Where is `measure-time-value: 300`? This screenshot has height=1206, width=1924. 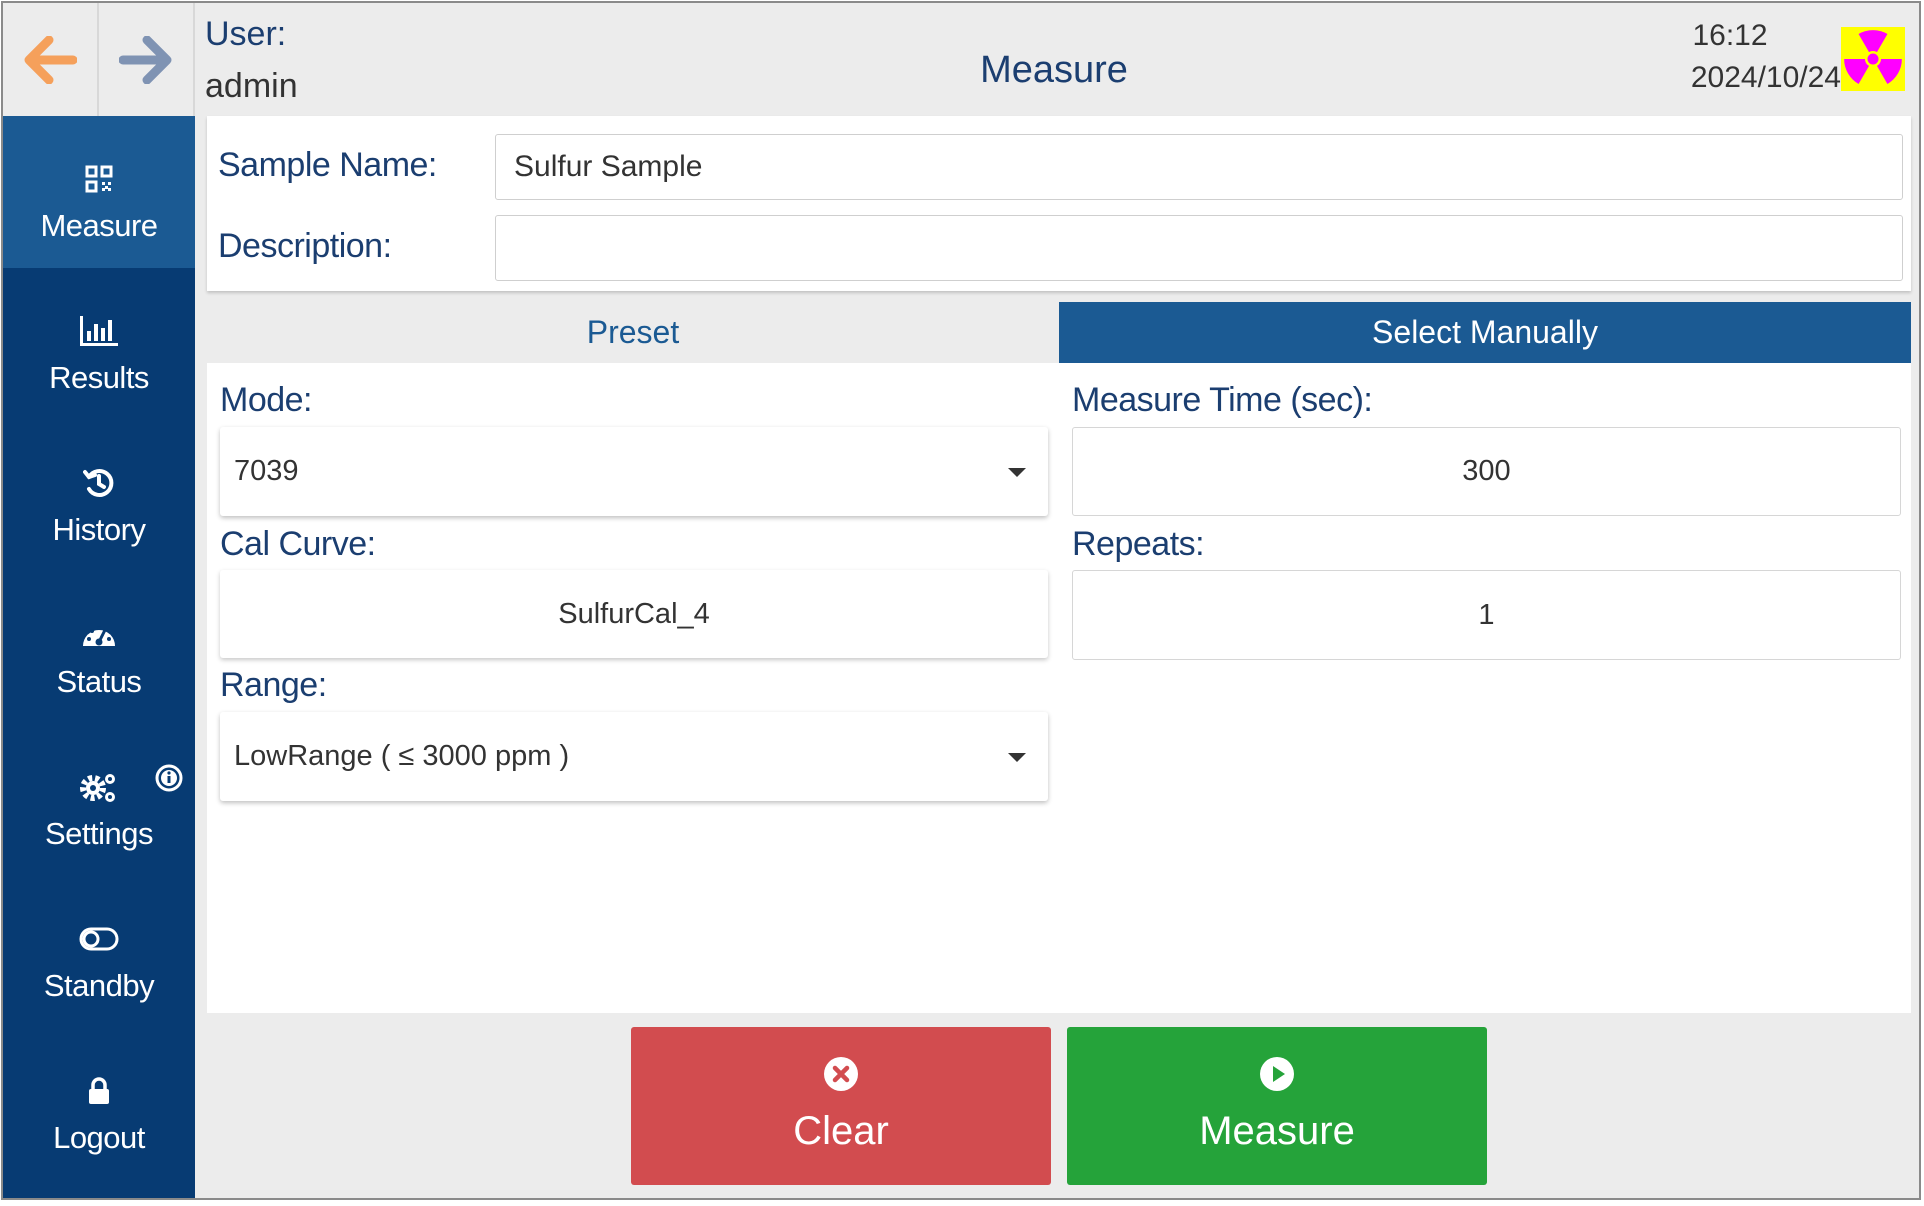 measure-time-value: 300 is located at coordinates (1486, 471).